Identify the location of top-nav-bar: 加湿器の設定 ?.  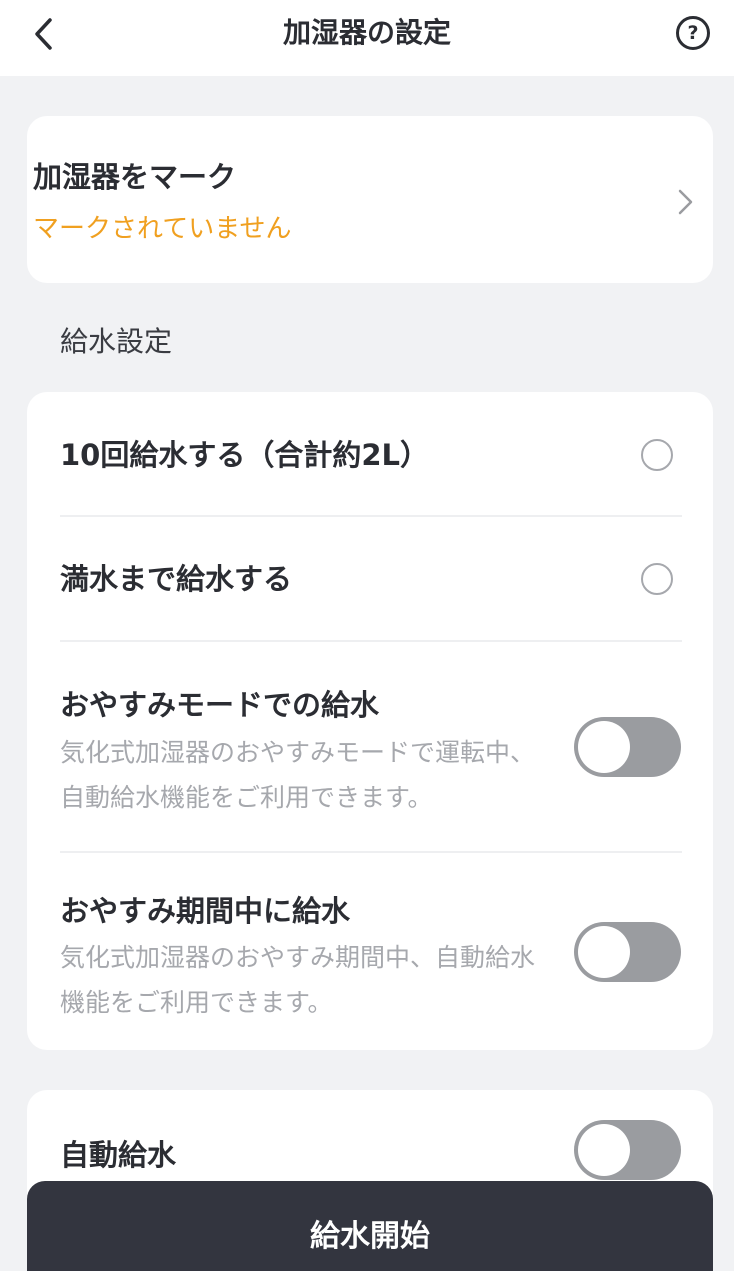
(367, 38).